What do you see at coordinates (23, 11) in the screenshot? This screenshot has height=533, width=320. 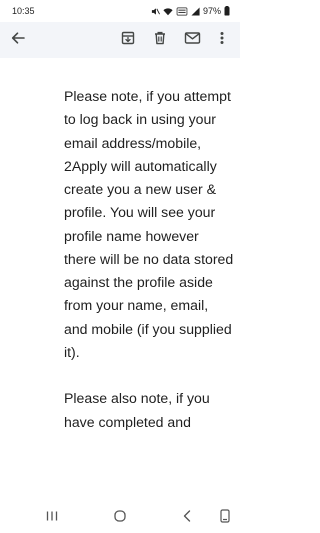 I see `status-time: 10:35` at bounding box center [23, 11].